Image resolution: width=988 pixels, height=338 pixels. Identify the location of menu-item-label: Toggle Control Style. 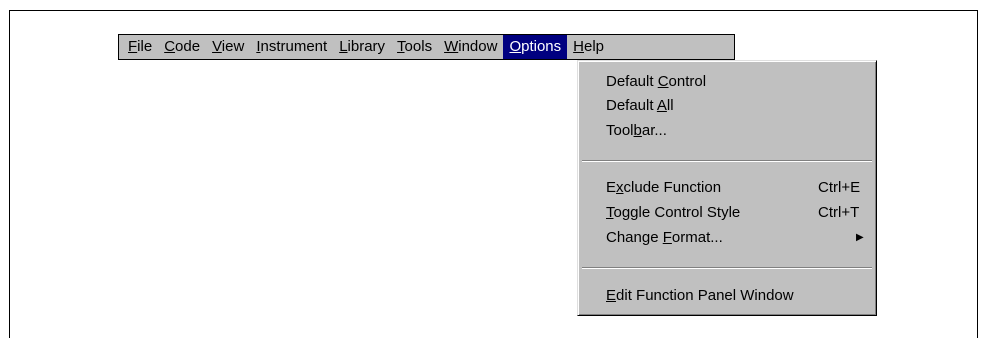
(673, 212).